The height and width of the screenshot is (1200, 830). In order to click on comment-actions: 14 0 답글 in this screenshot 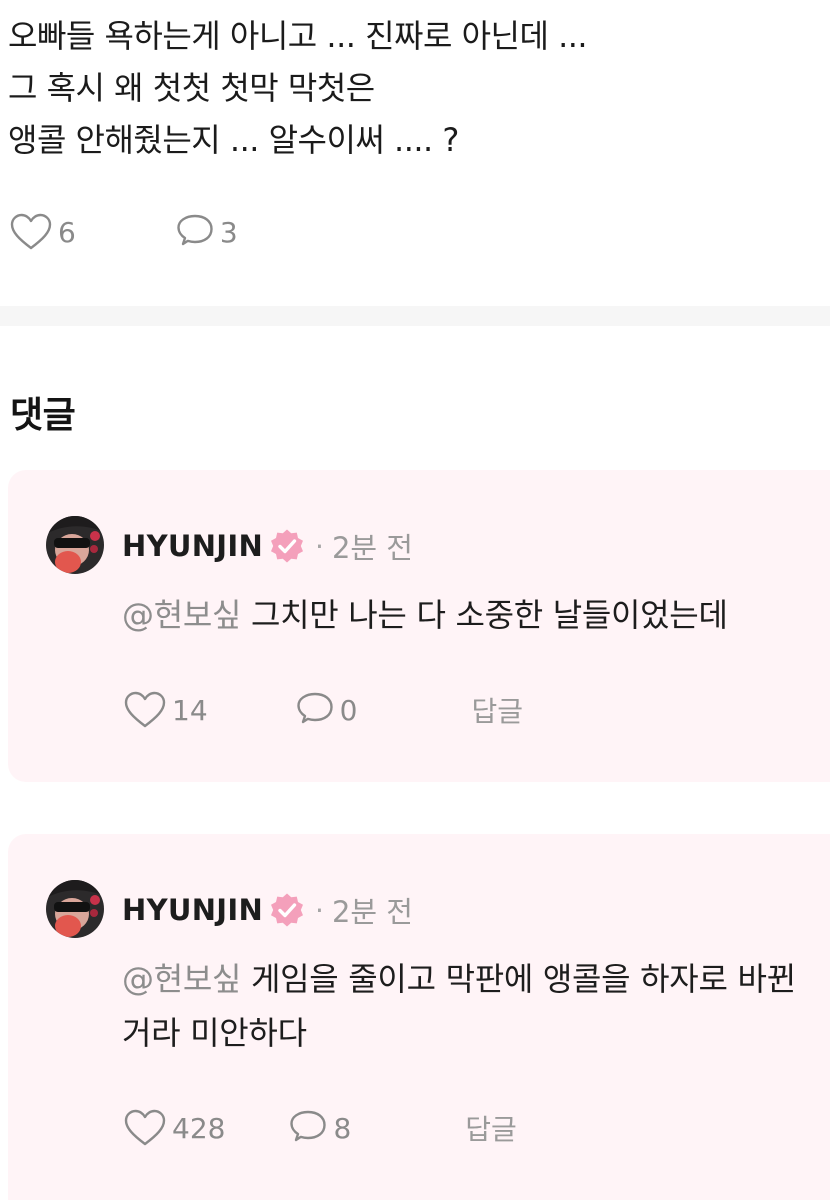, I will do `click(323, 710)`.